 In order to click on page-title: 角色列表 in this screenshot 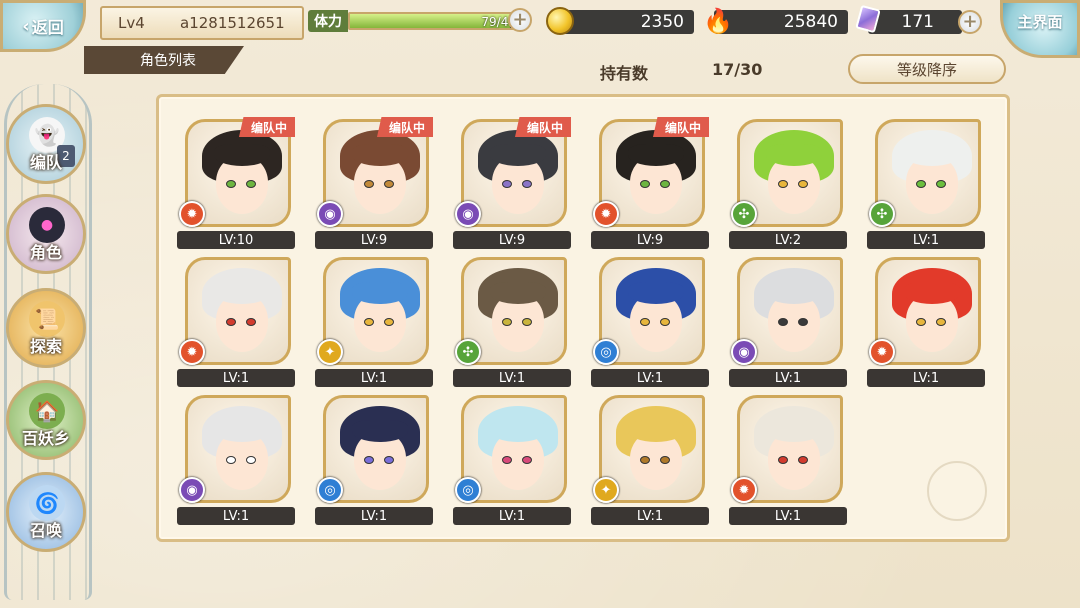, I will do `click(164, 60)`.